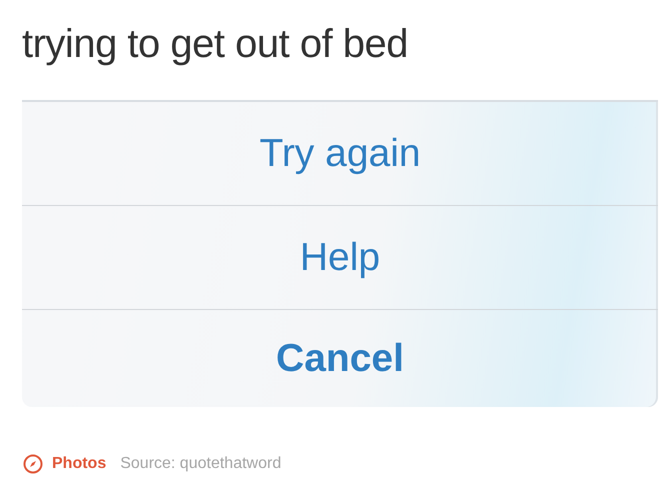 The height and width of the screenshot is (499, 671). Describe the element at coordinates (216, 44) in the screenshot. I see `post-title: trying to get out of bed` at that location.